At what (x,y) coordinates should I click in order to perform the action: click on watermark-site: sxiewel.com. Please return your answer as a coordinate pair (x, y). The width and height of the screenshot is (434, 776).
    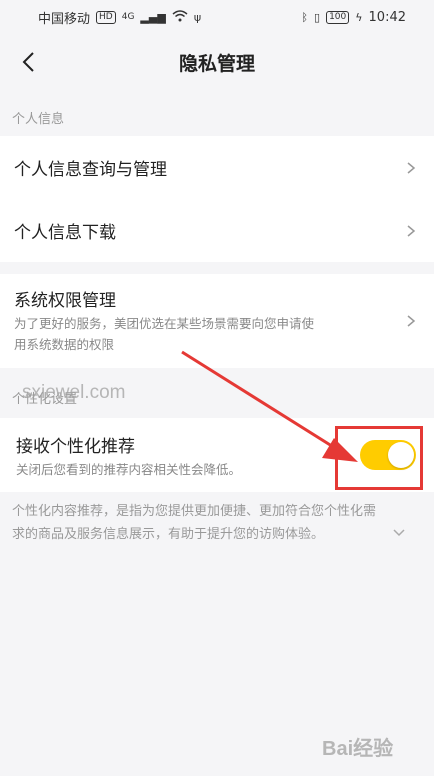
    Looking at the image, I should click on (74, 392).